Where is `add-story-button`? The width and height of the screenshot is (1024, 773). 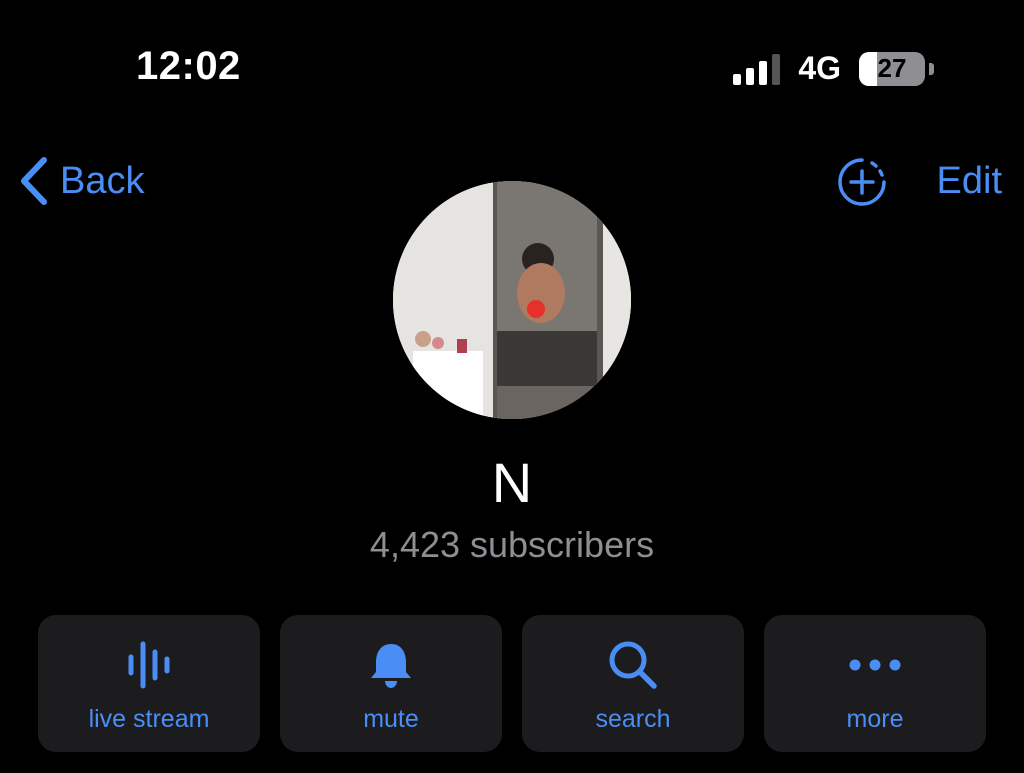
add-story-button is located at coordinates (862, 182).